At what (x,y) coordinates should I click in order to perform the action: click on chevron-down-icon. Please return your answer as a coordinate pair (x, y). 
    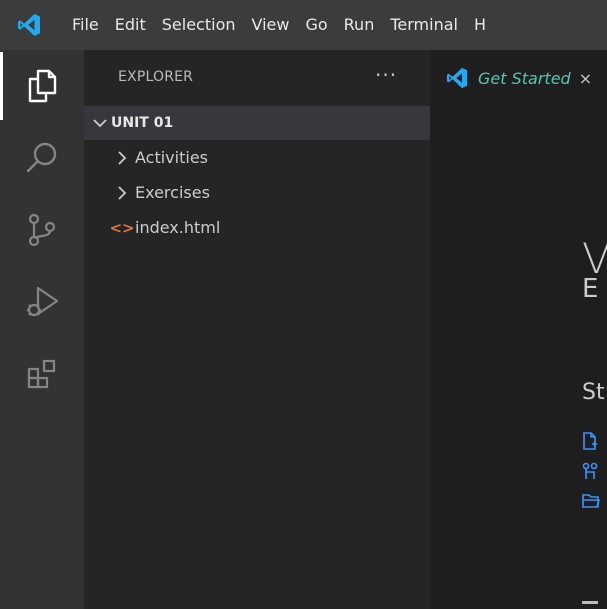
    Looking at the image, I should click on (100, 123).